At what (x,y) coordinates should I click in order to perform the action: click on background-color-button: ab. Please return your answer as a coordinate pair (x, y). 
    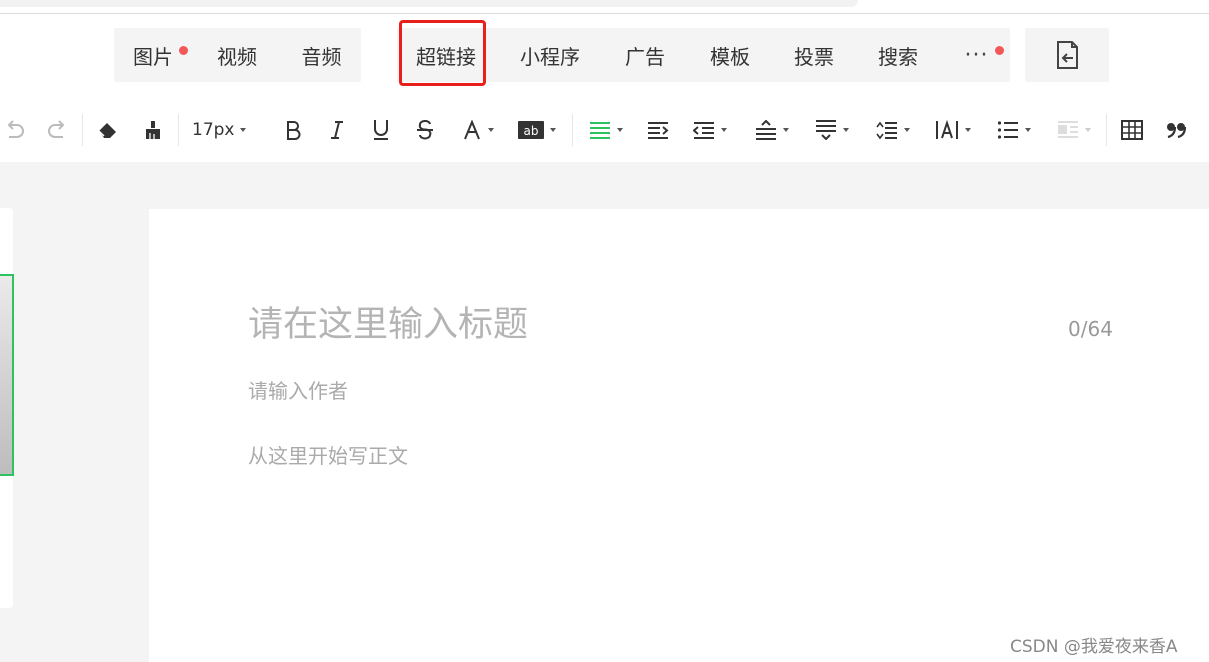
    Looking at the image, I should click on (537, 130).